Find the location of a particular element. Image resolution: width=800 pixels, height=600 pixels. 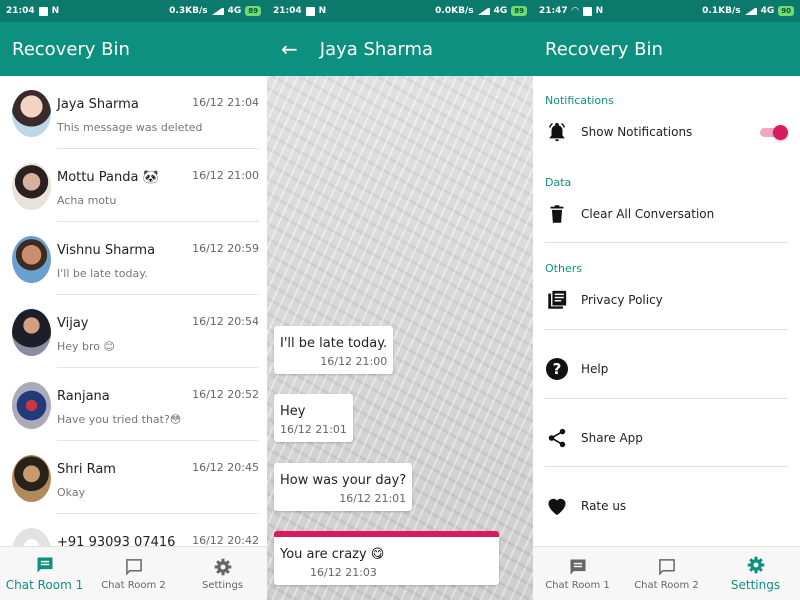

section-header-notifications: Notifications is located at coordinates (579, 100).